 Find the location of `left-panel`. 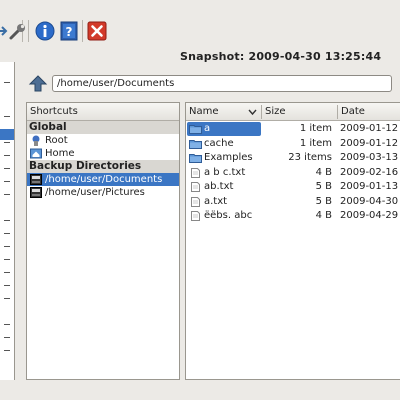

left-panel is located at coordinates (7, 221).